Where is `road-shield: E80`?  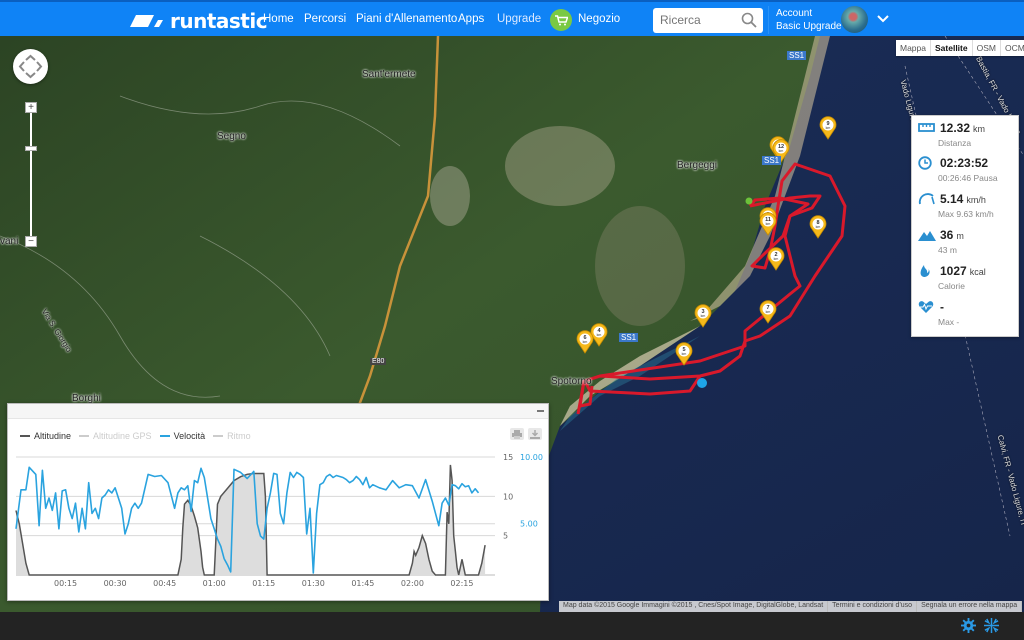 road-shield: E80 is located at coordinates (378, 361).